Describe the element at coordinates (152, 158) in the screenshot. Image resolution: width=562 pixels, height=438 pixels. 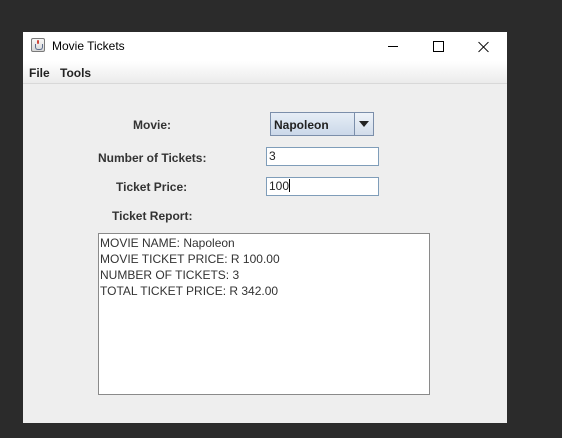
I see `number-of-tickets-label: Number of Tickets:` at that location.